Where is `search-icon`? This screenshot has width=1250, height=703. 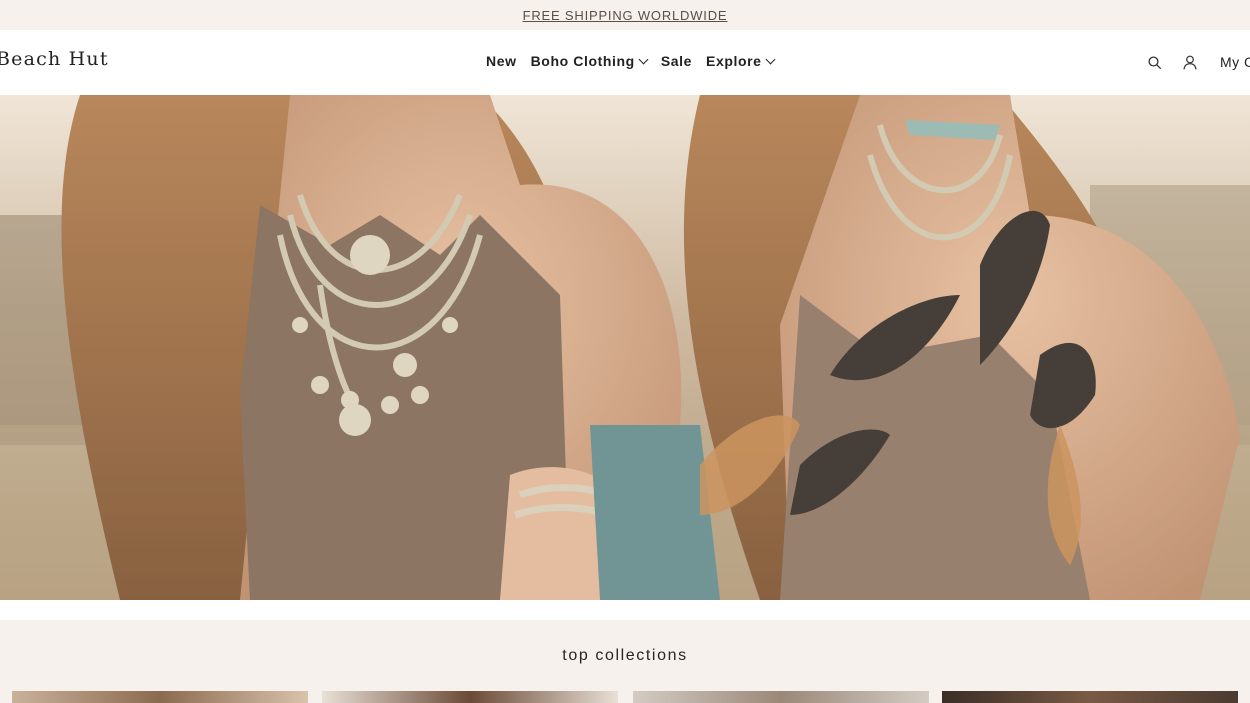
search-icon is located at coordinates (1154, 62).